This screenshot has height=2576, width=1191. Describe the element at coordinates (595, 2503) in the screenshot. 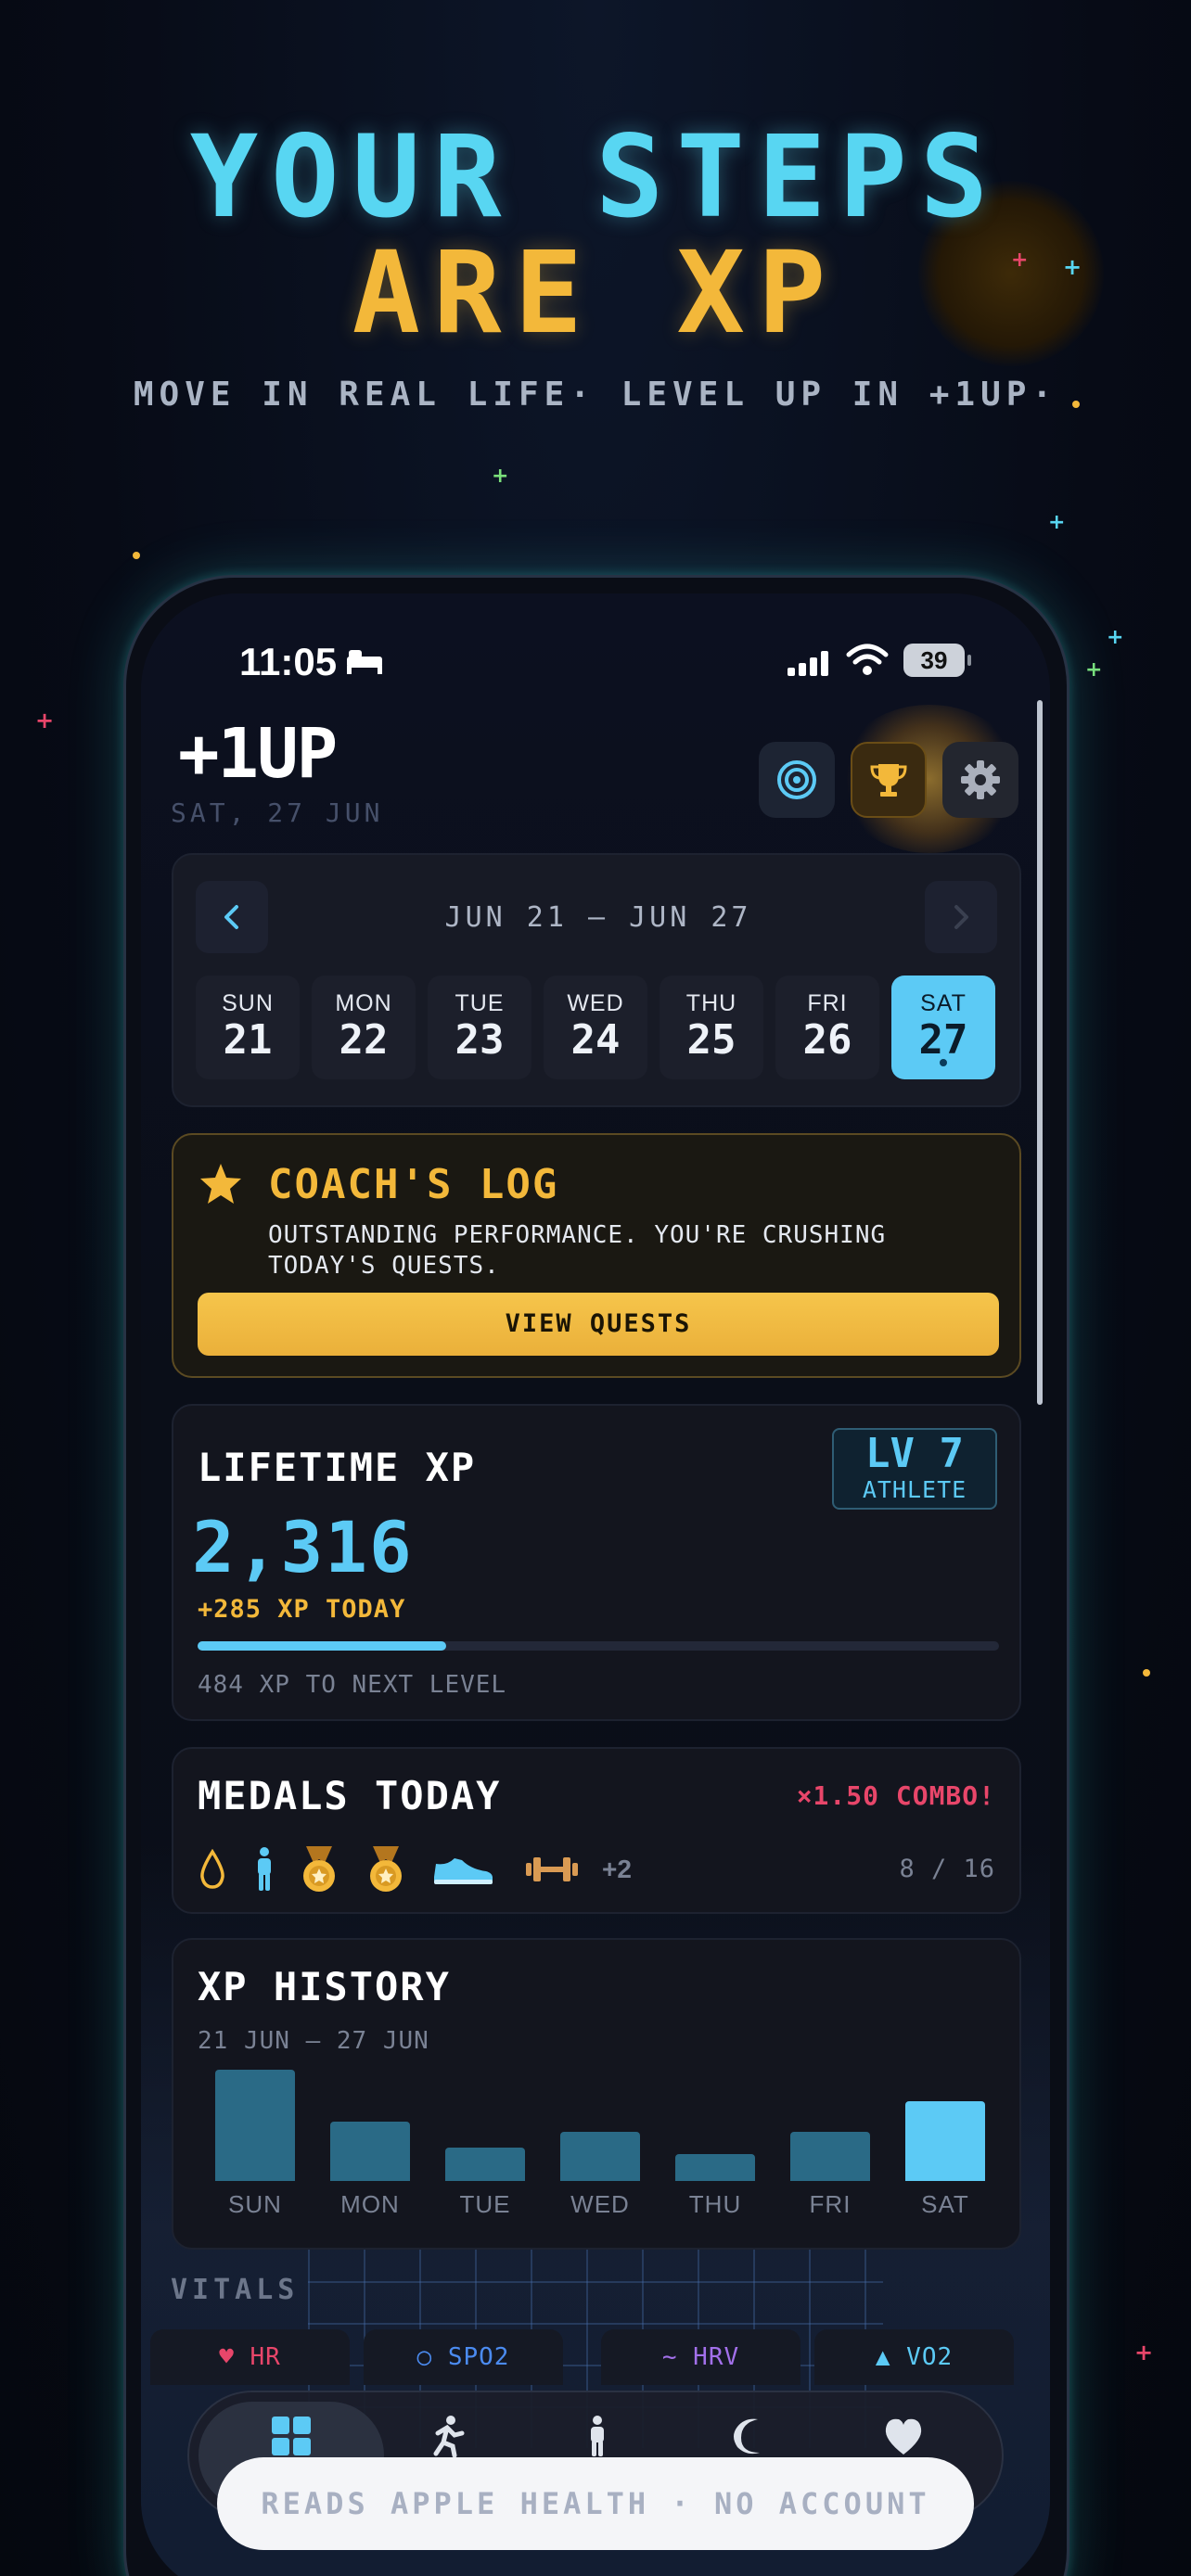

I see `apple-health-footer-pill: READS APPLE HEALTH · NO ACCOUNT` at that location.